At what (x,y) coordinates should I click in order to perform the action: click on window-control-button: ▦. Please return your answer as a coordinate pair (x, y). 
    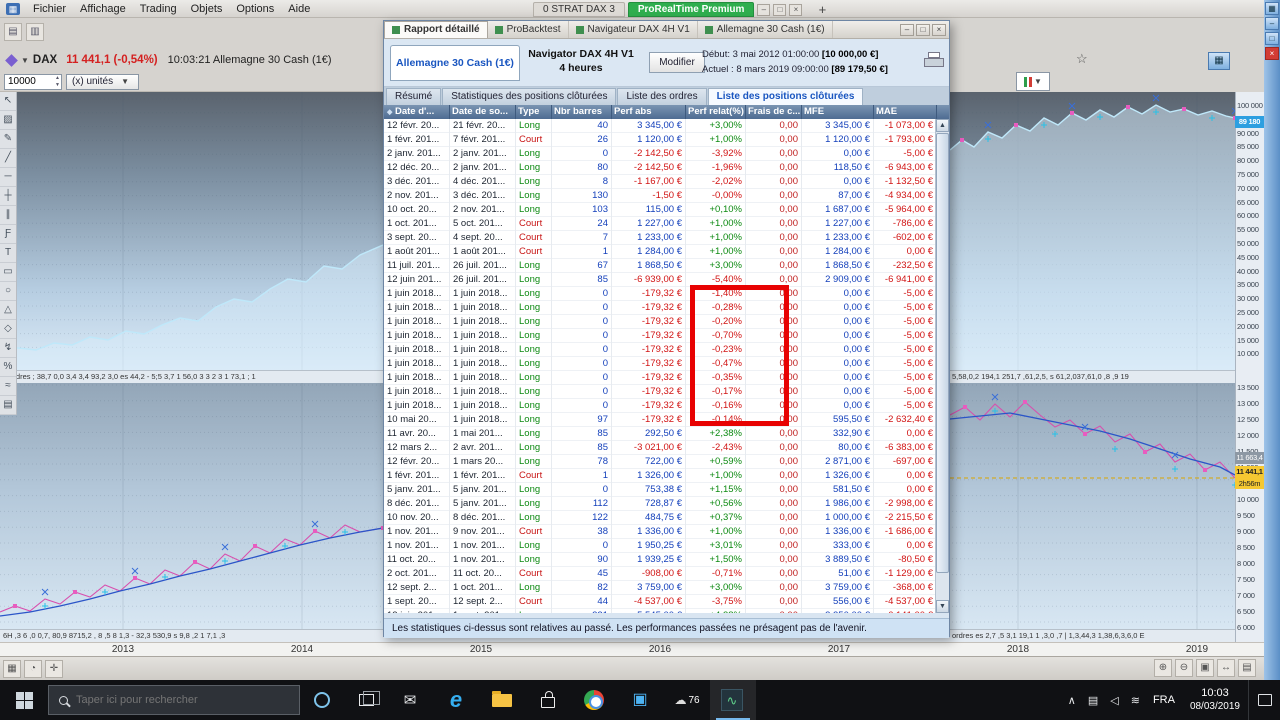
    Looking at the image, I should click on (1272, 8).